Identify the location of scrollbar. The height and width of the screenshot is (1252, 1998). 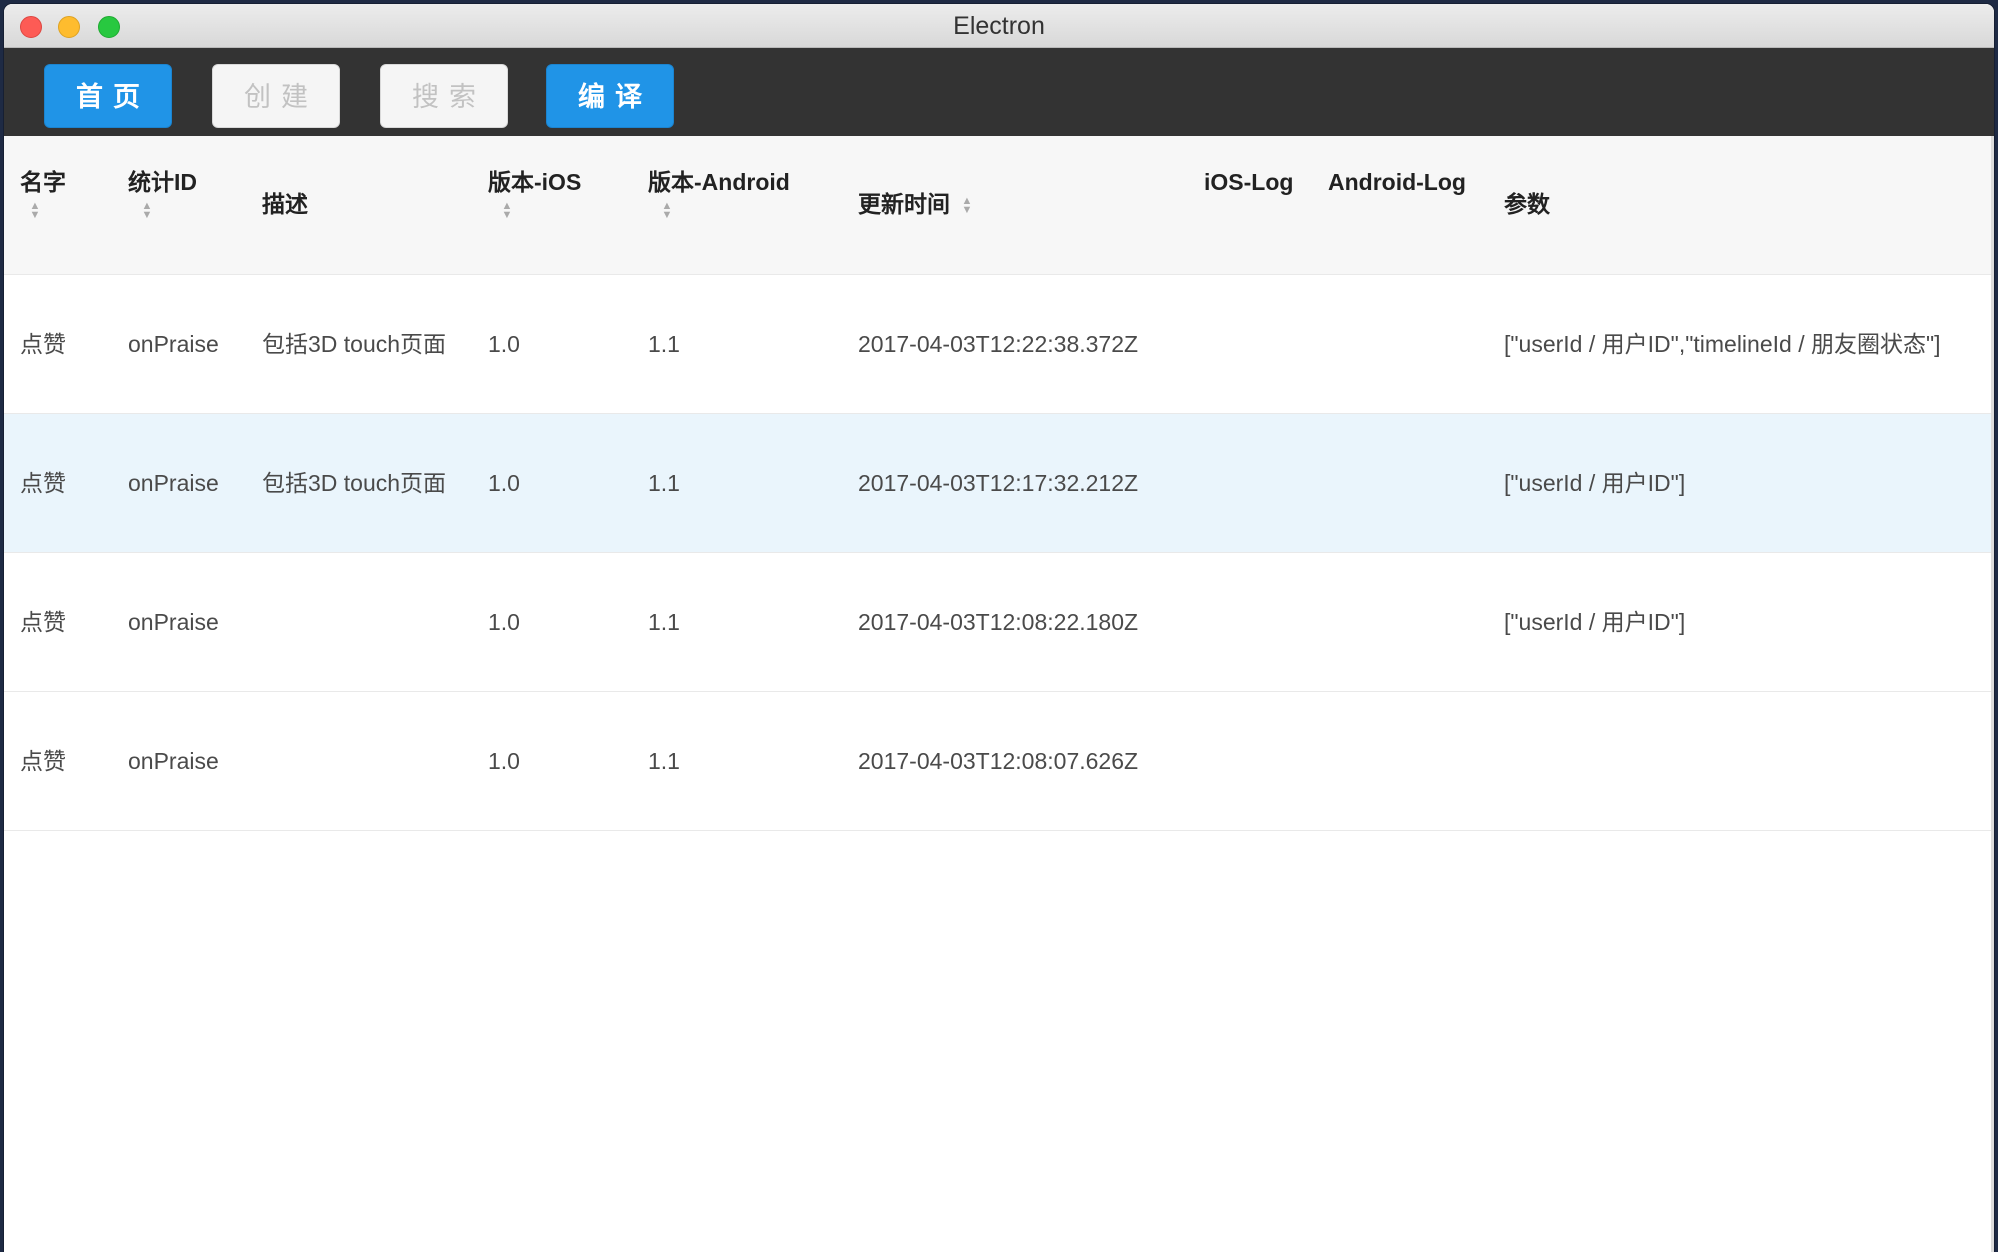
(1992, 694).